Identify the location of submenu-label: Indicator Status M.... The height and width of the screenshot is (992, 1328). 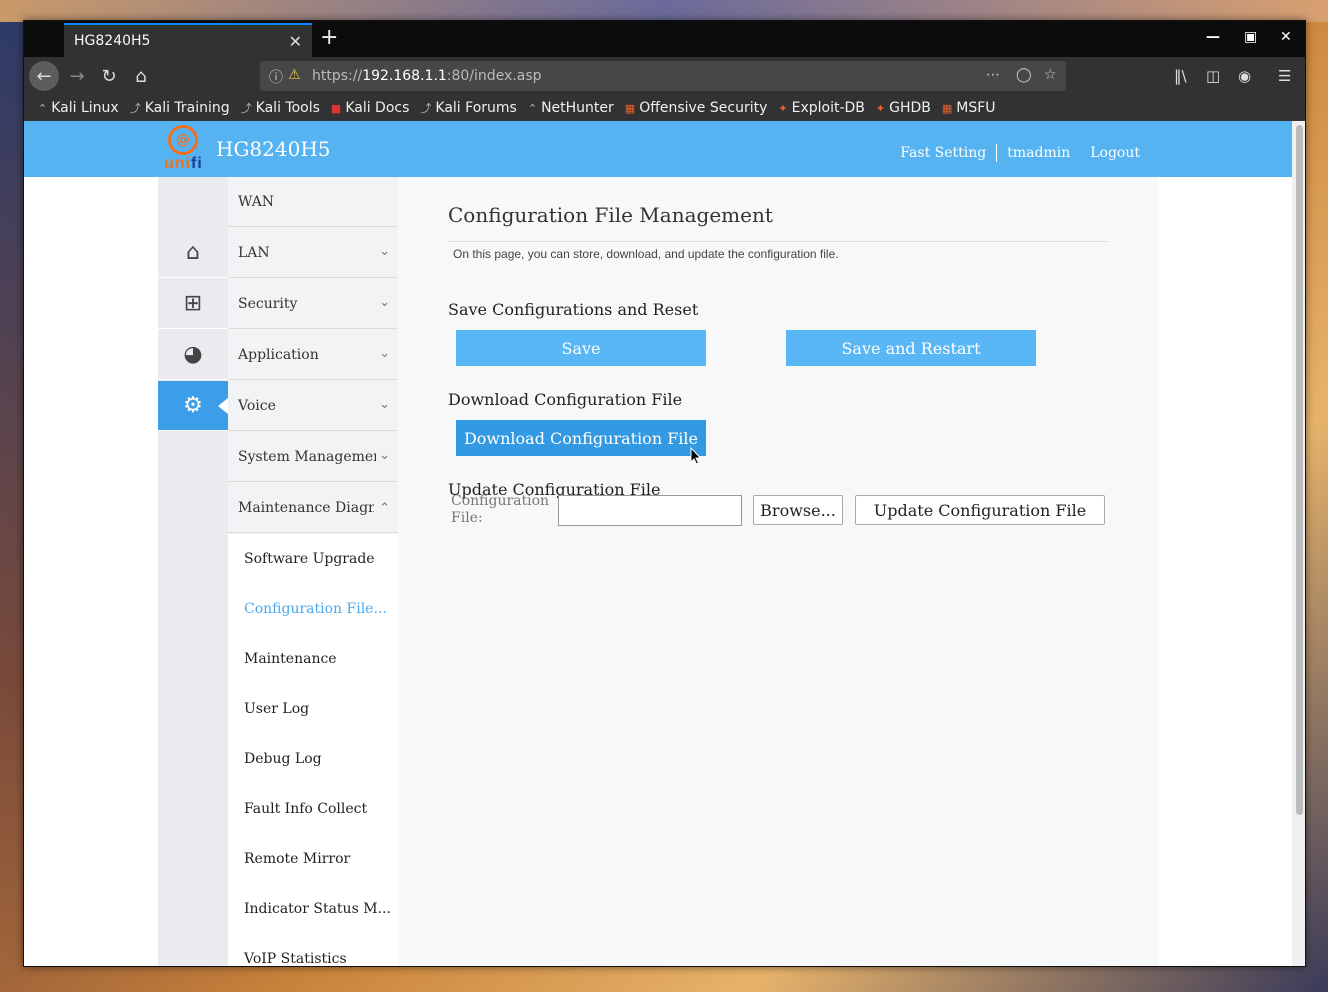
(317, 909).